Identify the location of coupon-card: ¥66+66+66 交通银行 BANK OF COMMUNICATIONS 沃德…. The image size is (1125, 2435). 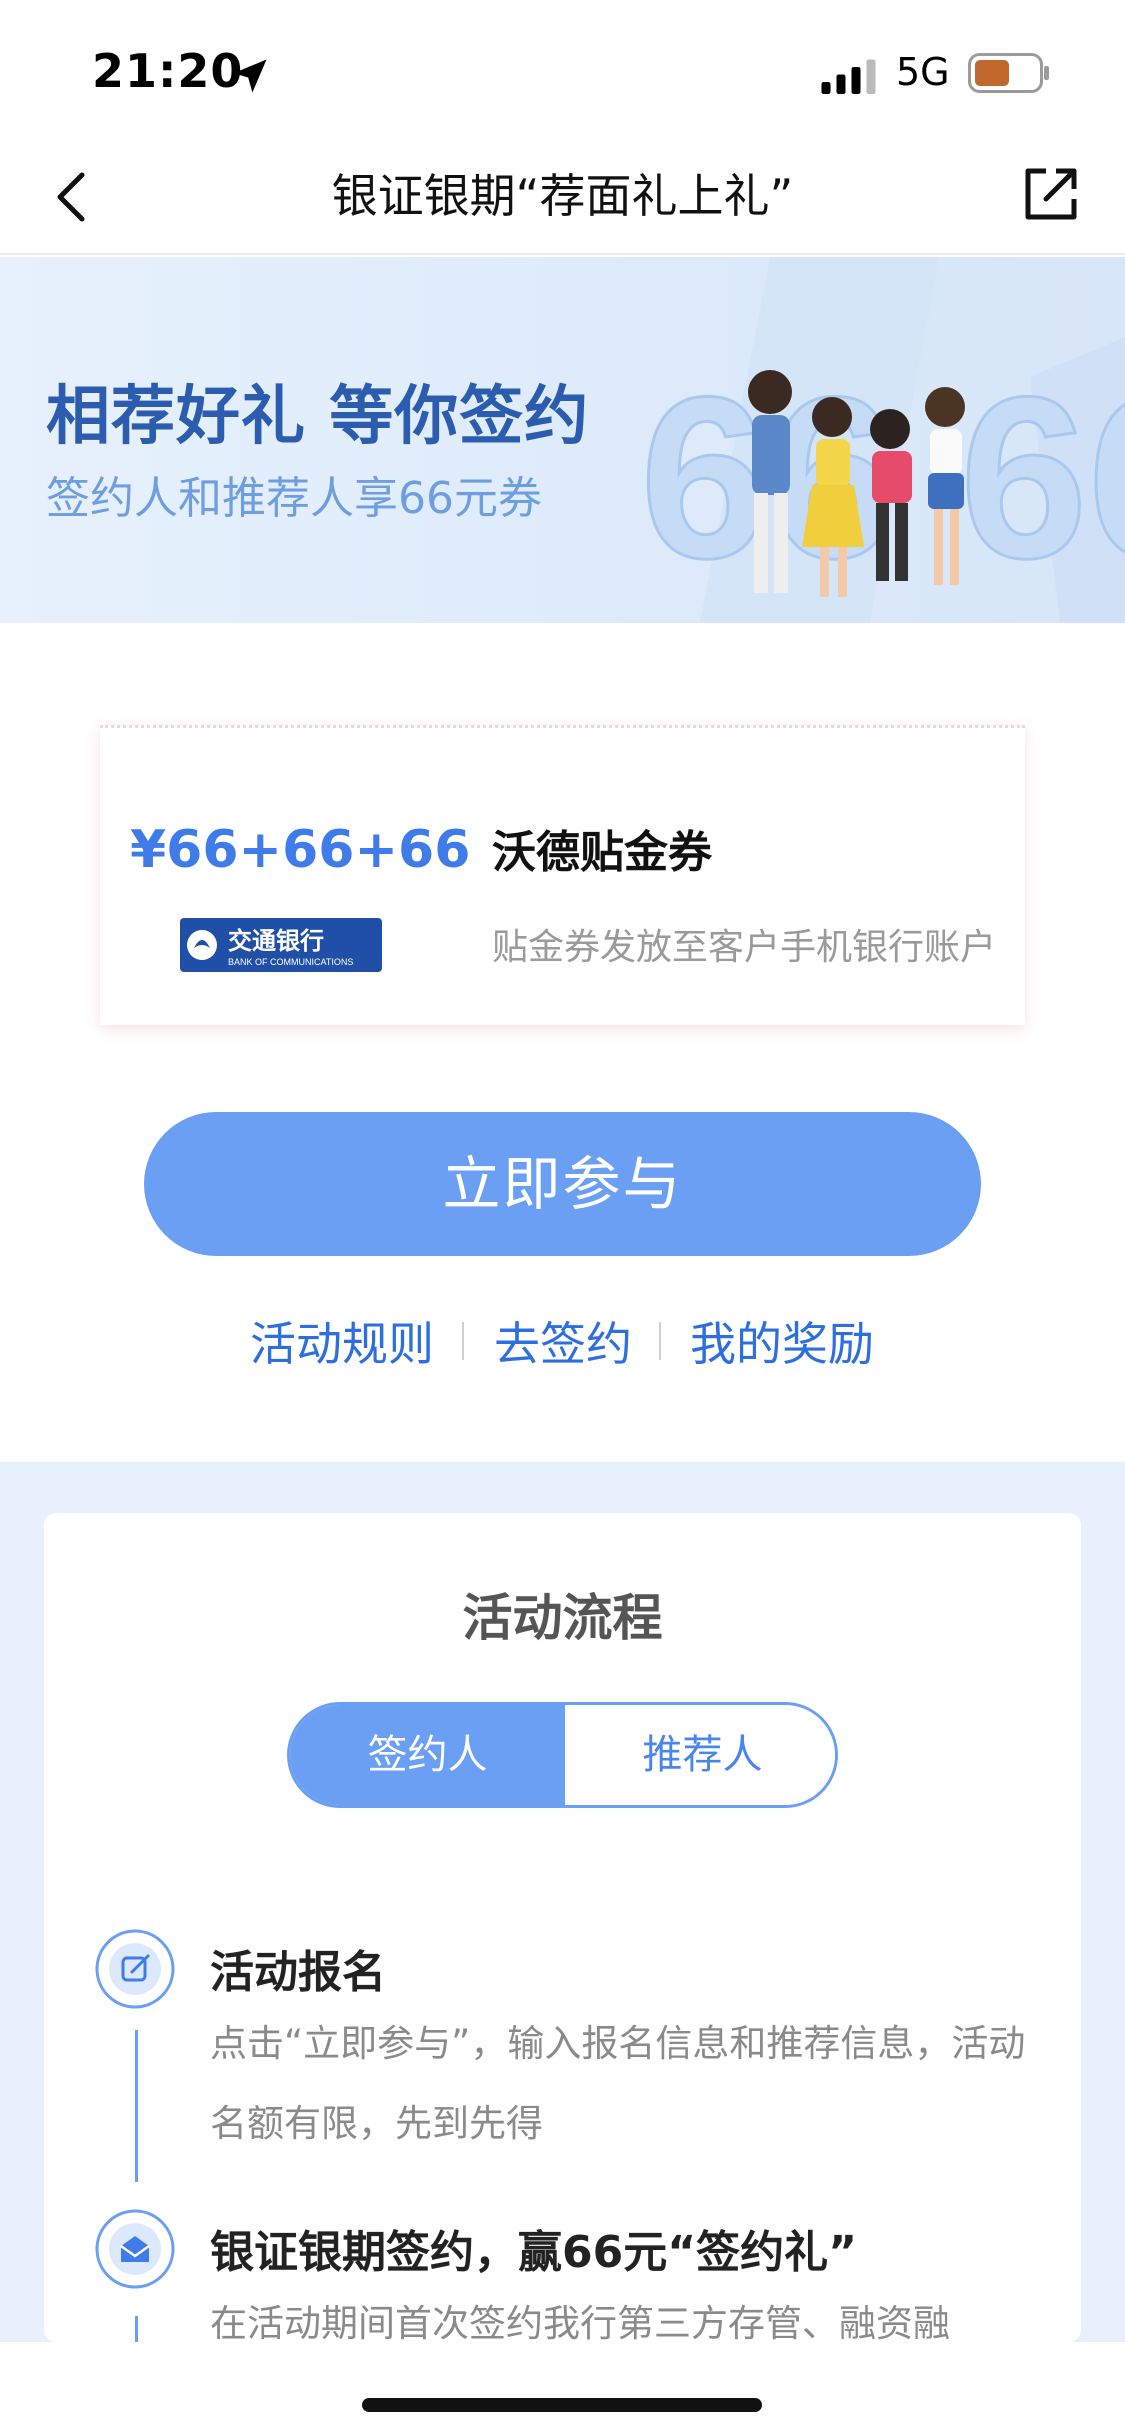
(562, 875).